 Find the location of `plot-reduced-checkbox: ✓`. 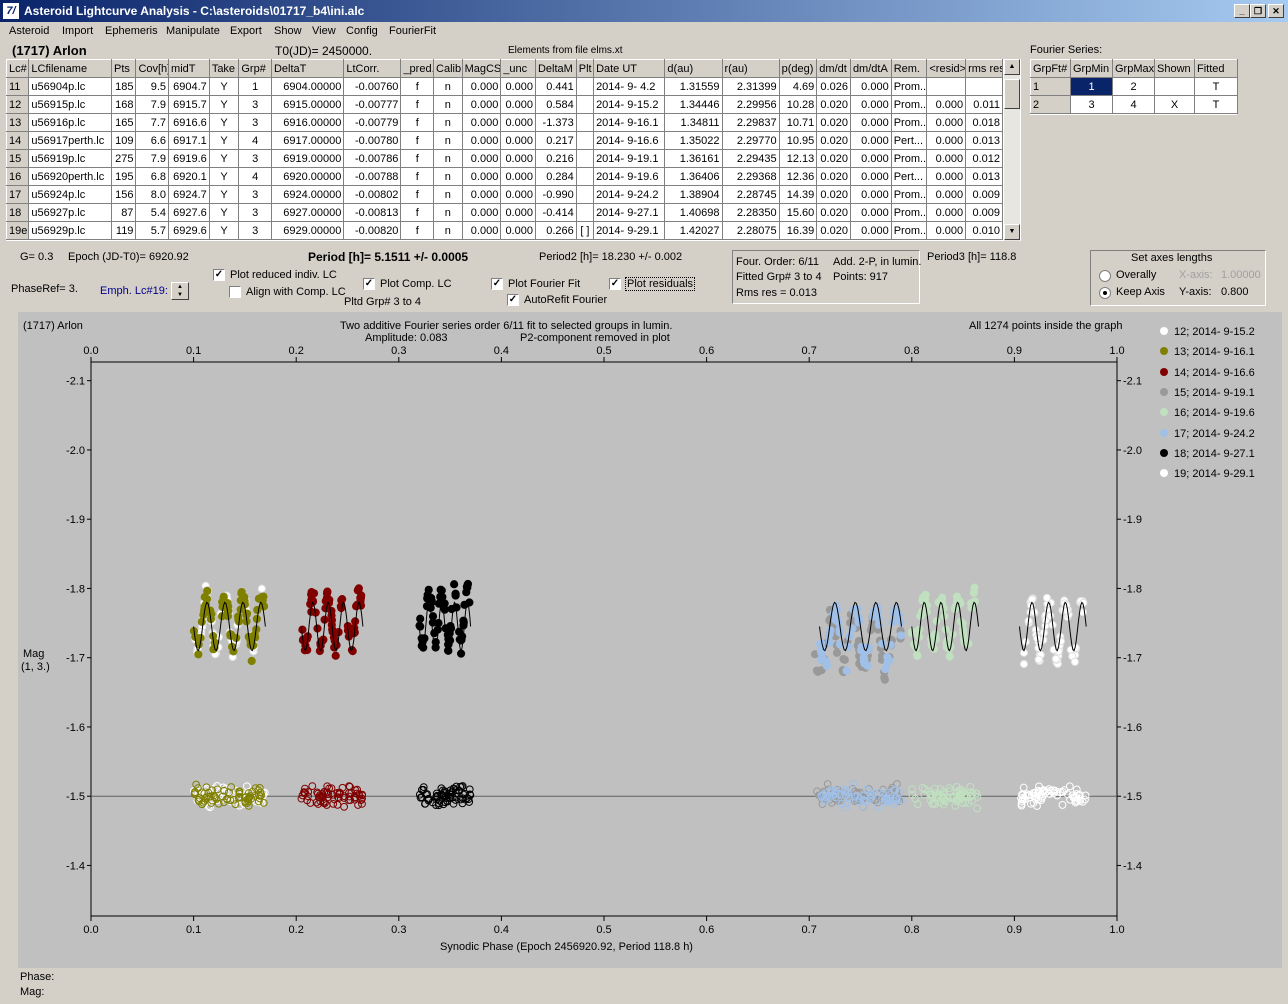

plot-reduced-checkbox: ✓ is located at coordinates (219, 275).